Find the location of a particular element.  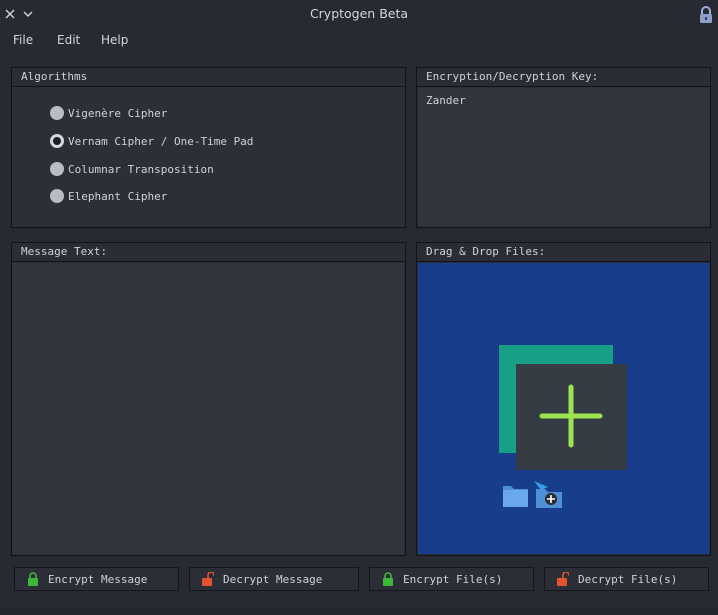

encrypt-files-button: Encrypt File(s) is located at coordinates (451, 579).